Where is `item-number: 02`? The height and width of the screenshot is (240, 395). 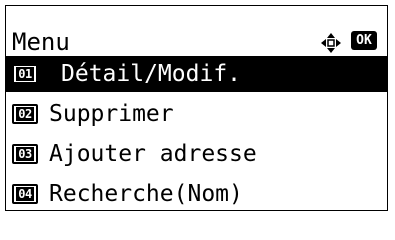
item-number: 02 is located at coordinates (25, 114).